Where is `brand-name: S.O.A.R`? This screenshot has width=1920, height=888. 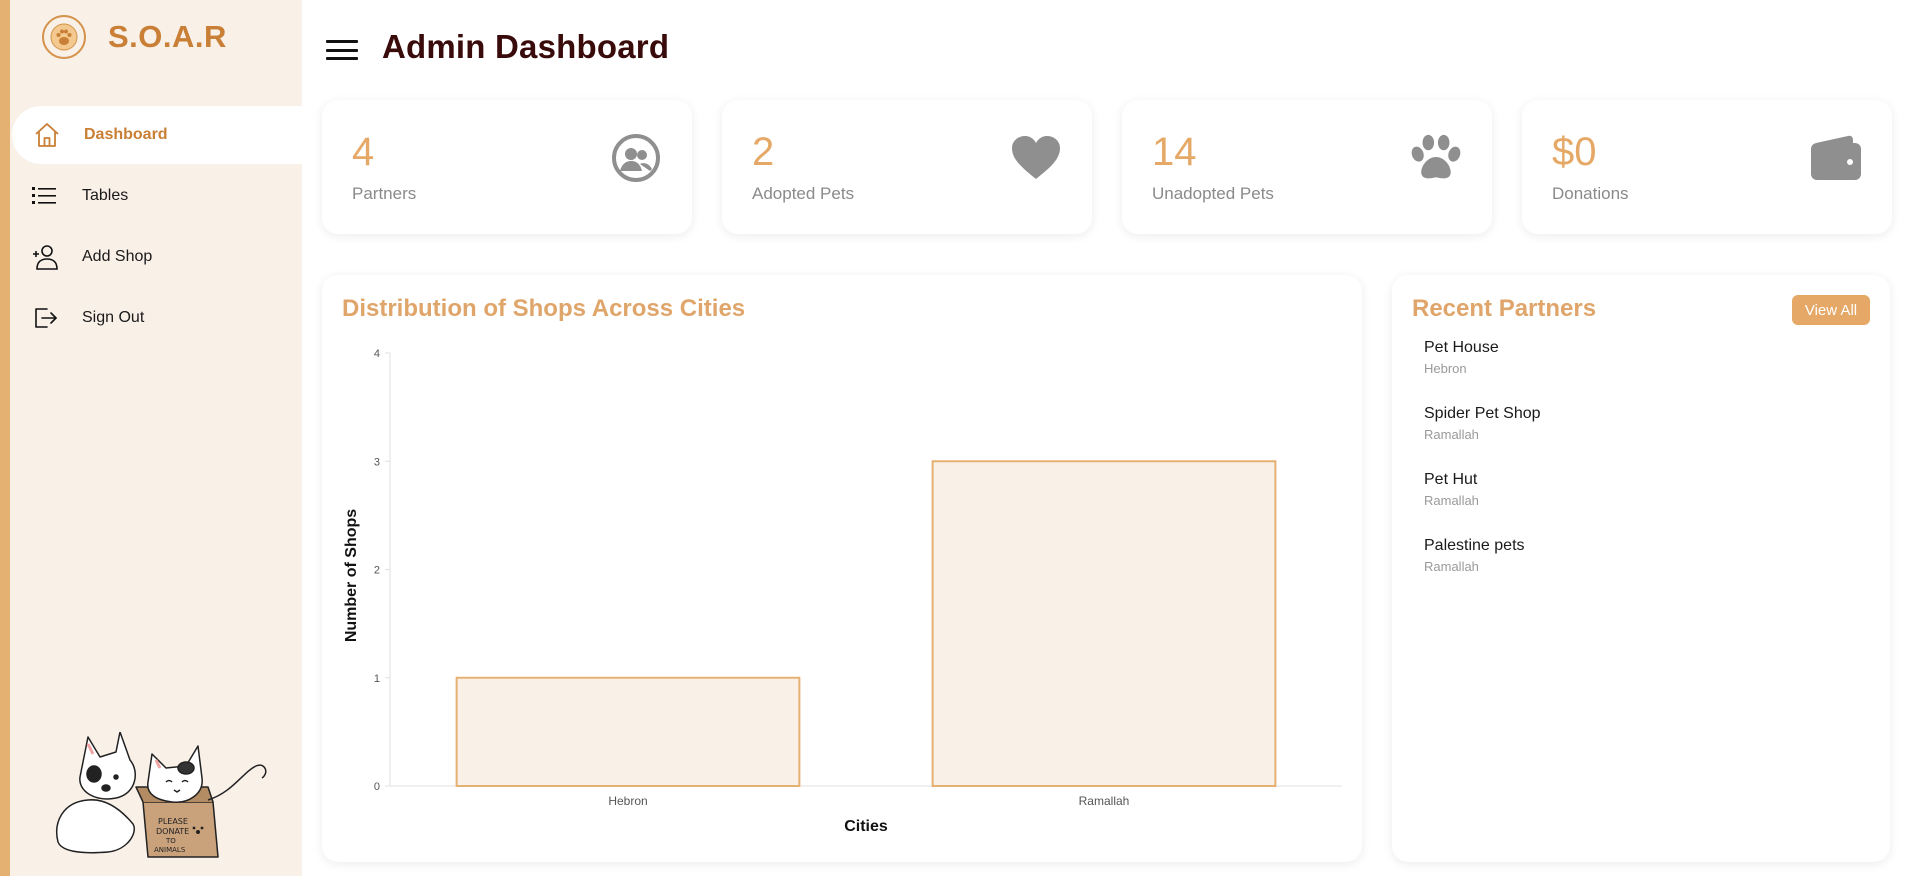
brand-name: S.O.A.R is located at coordinates (167, 36).